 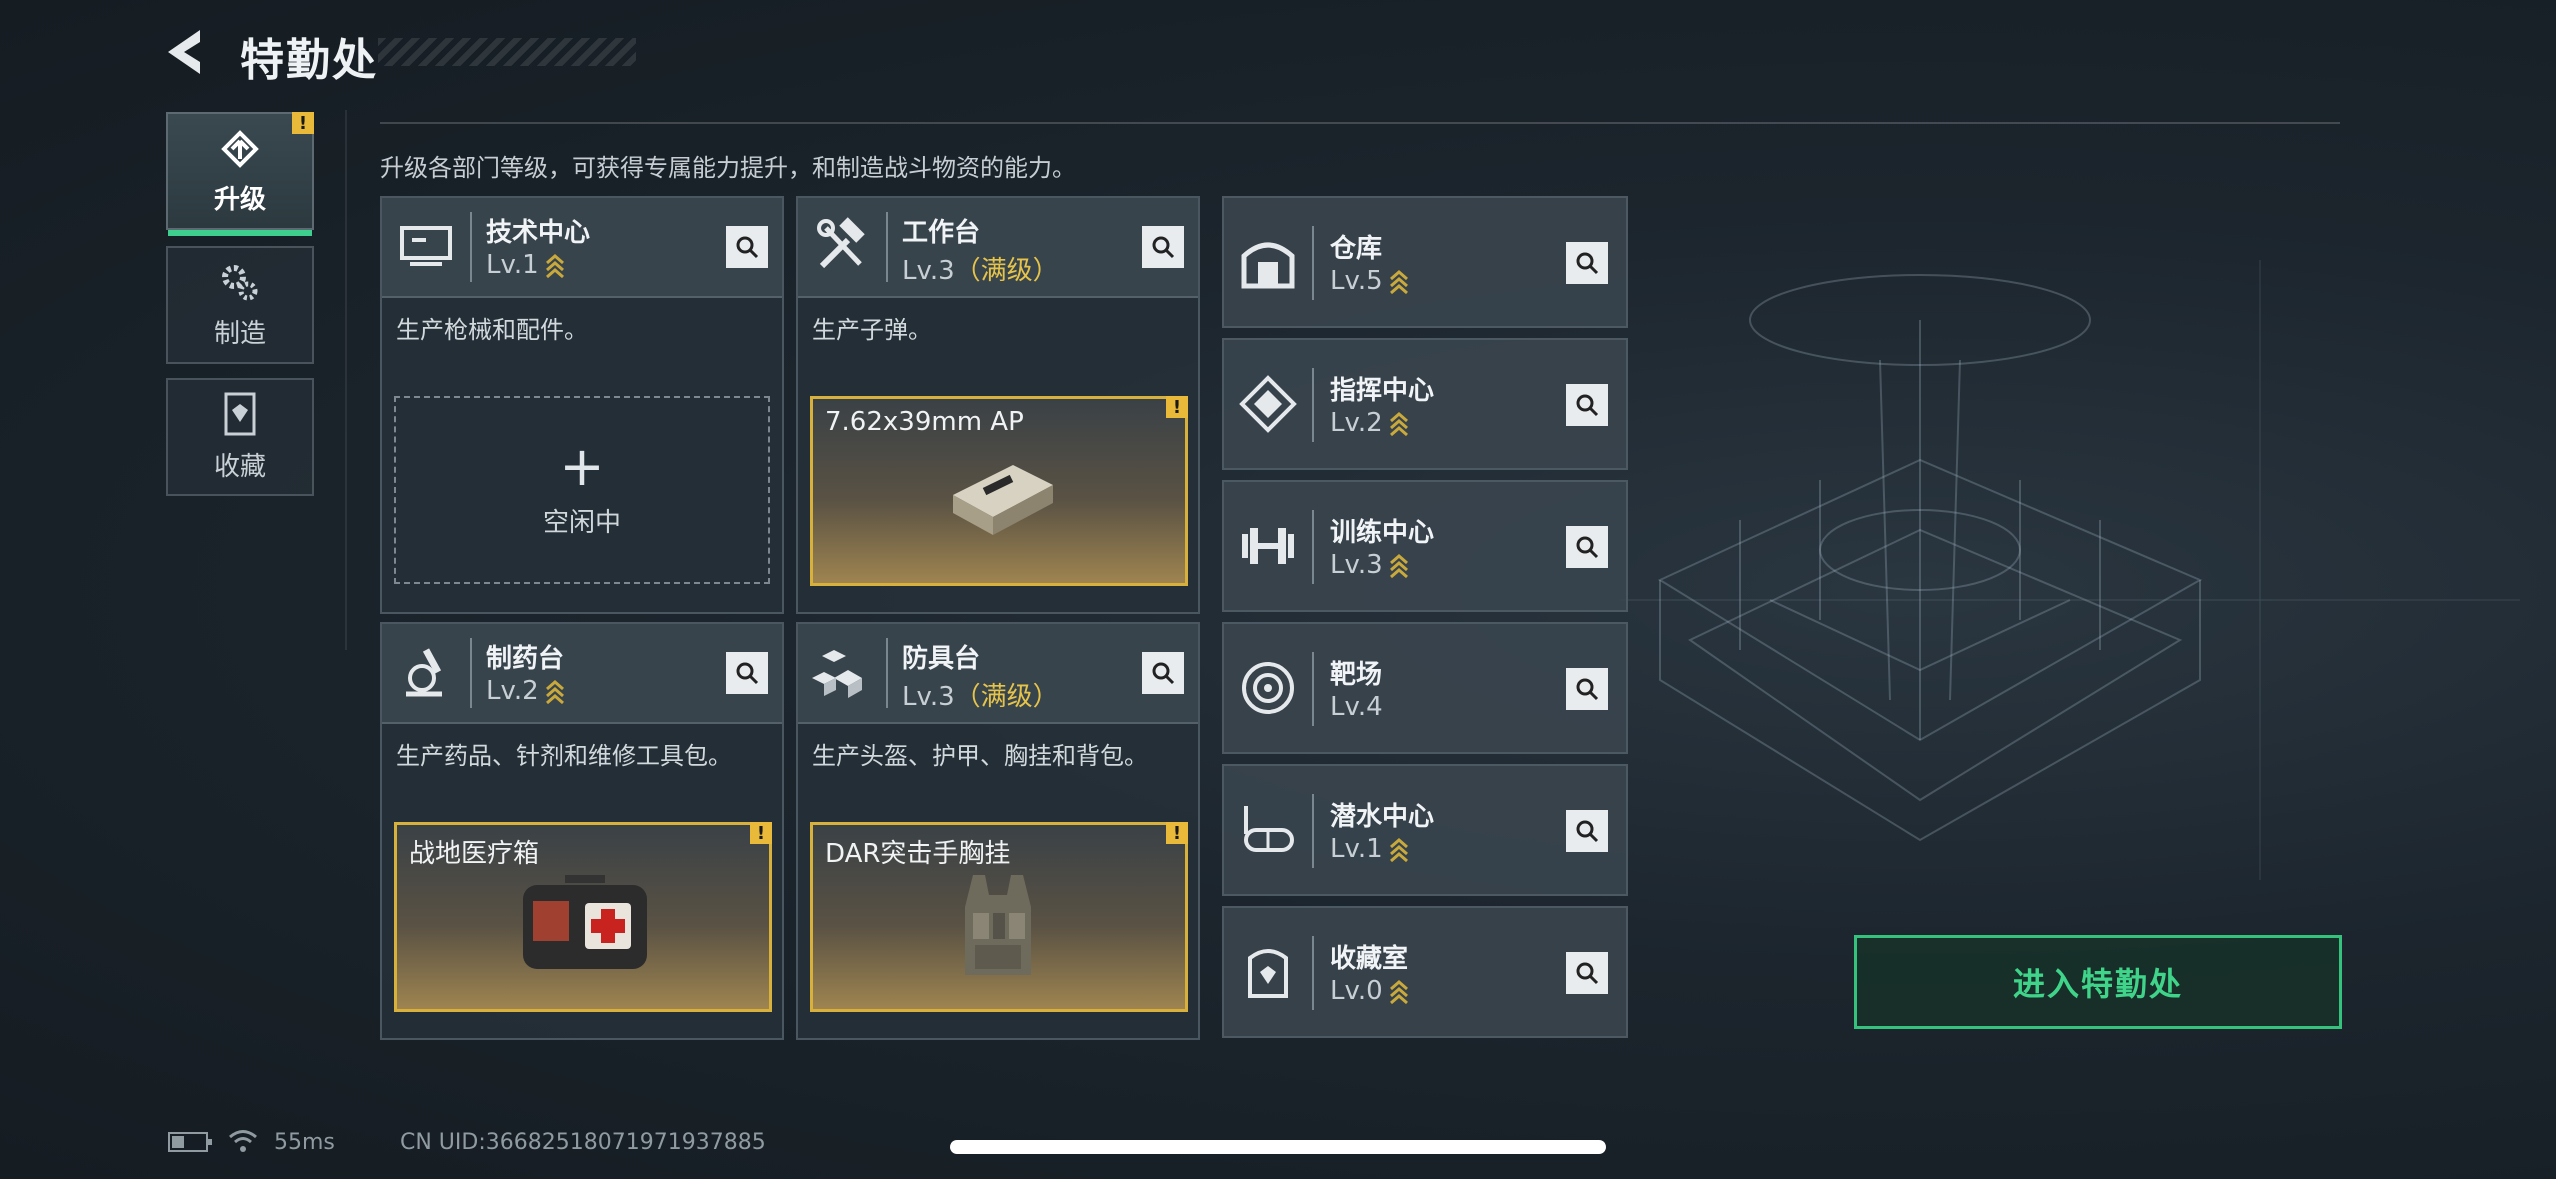 What do you see at coordinates (1360, 123) in the screenshot?
I see `top-divider` at bounding box center [1360, 123].